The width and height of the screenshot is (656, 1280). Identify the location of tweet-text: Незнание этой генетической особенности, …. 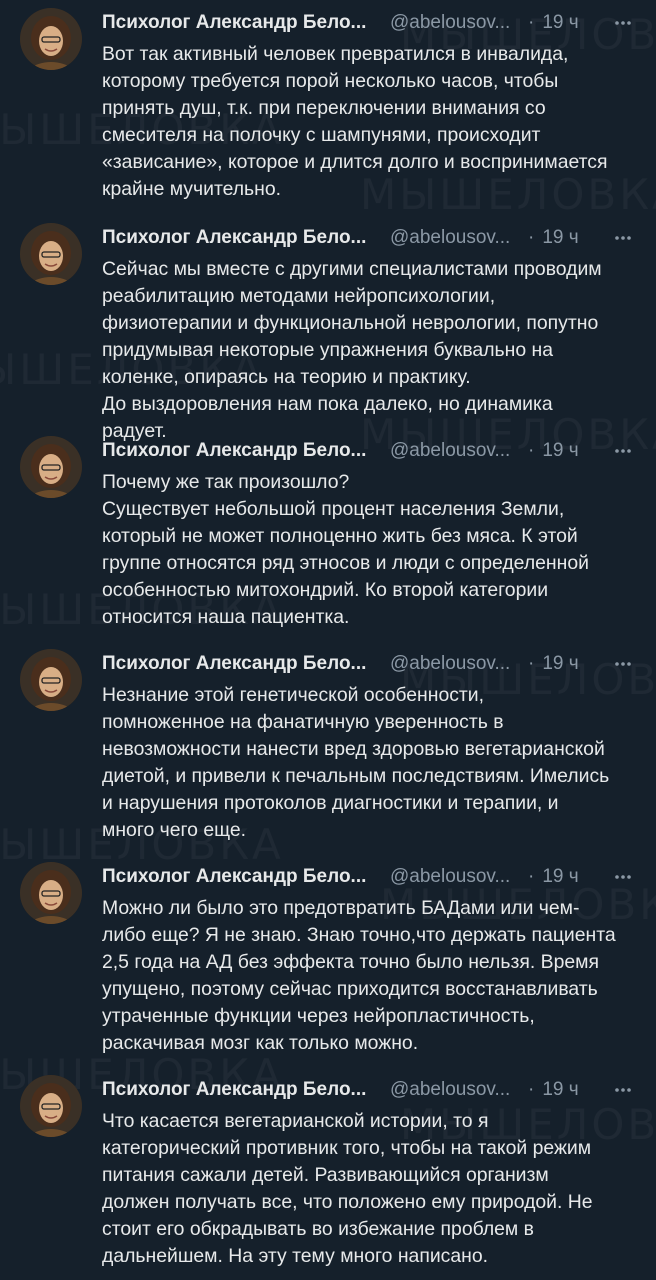
(356, 762).